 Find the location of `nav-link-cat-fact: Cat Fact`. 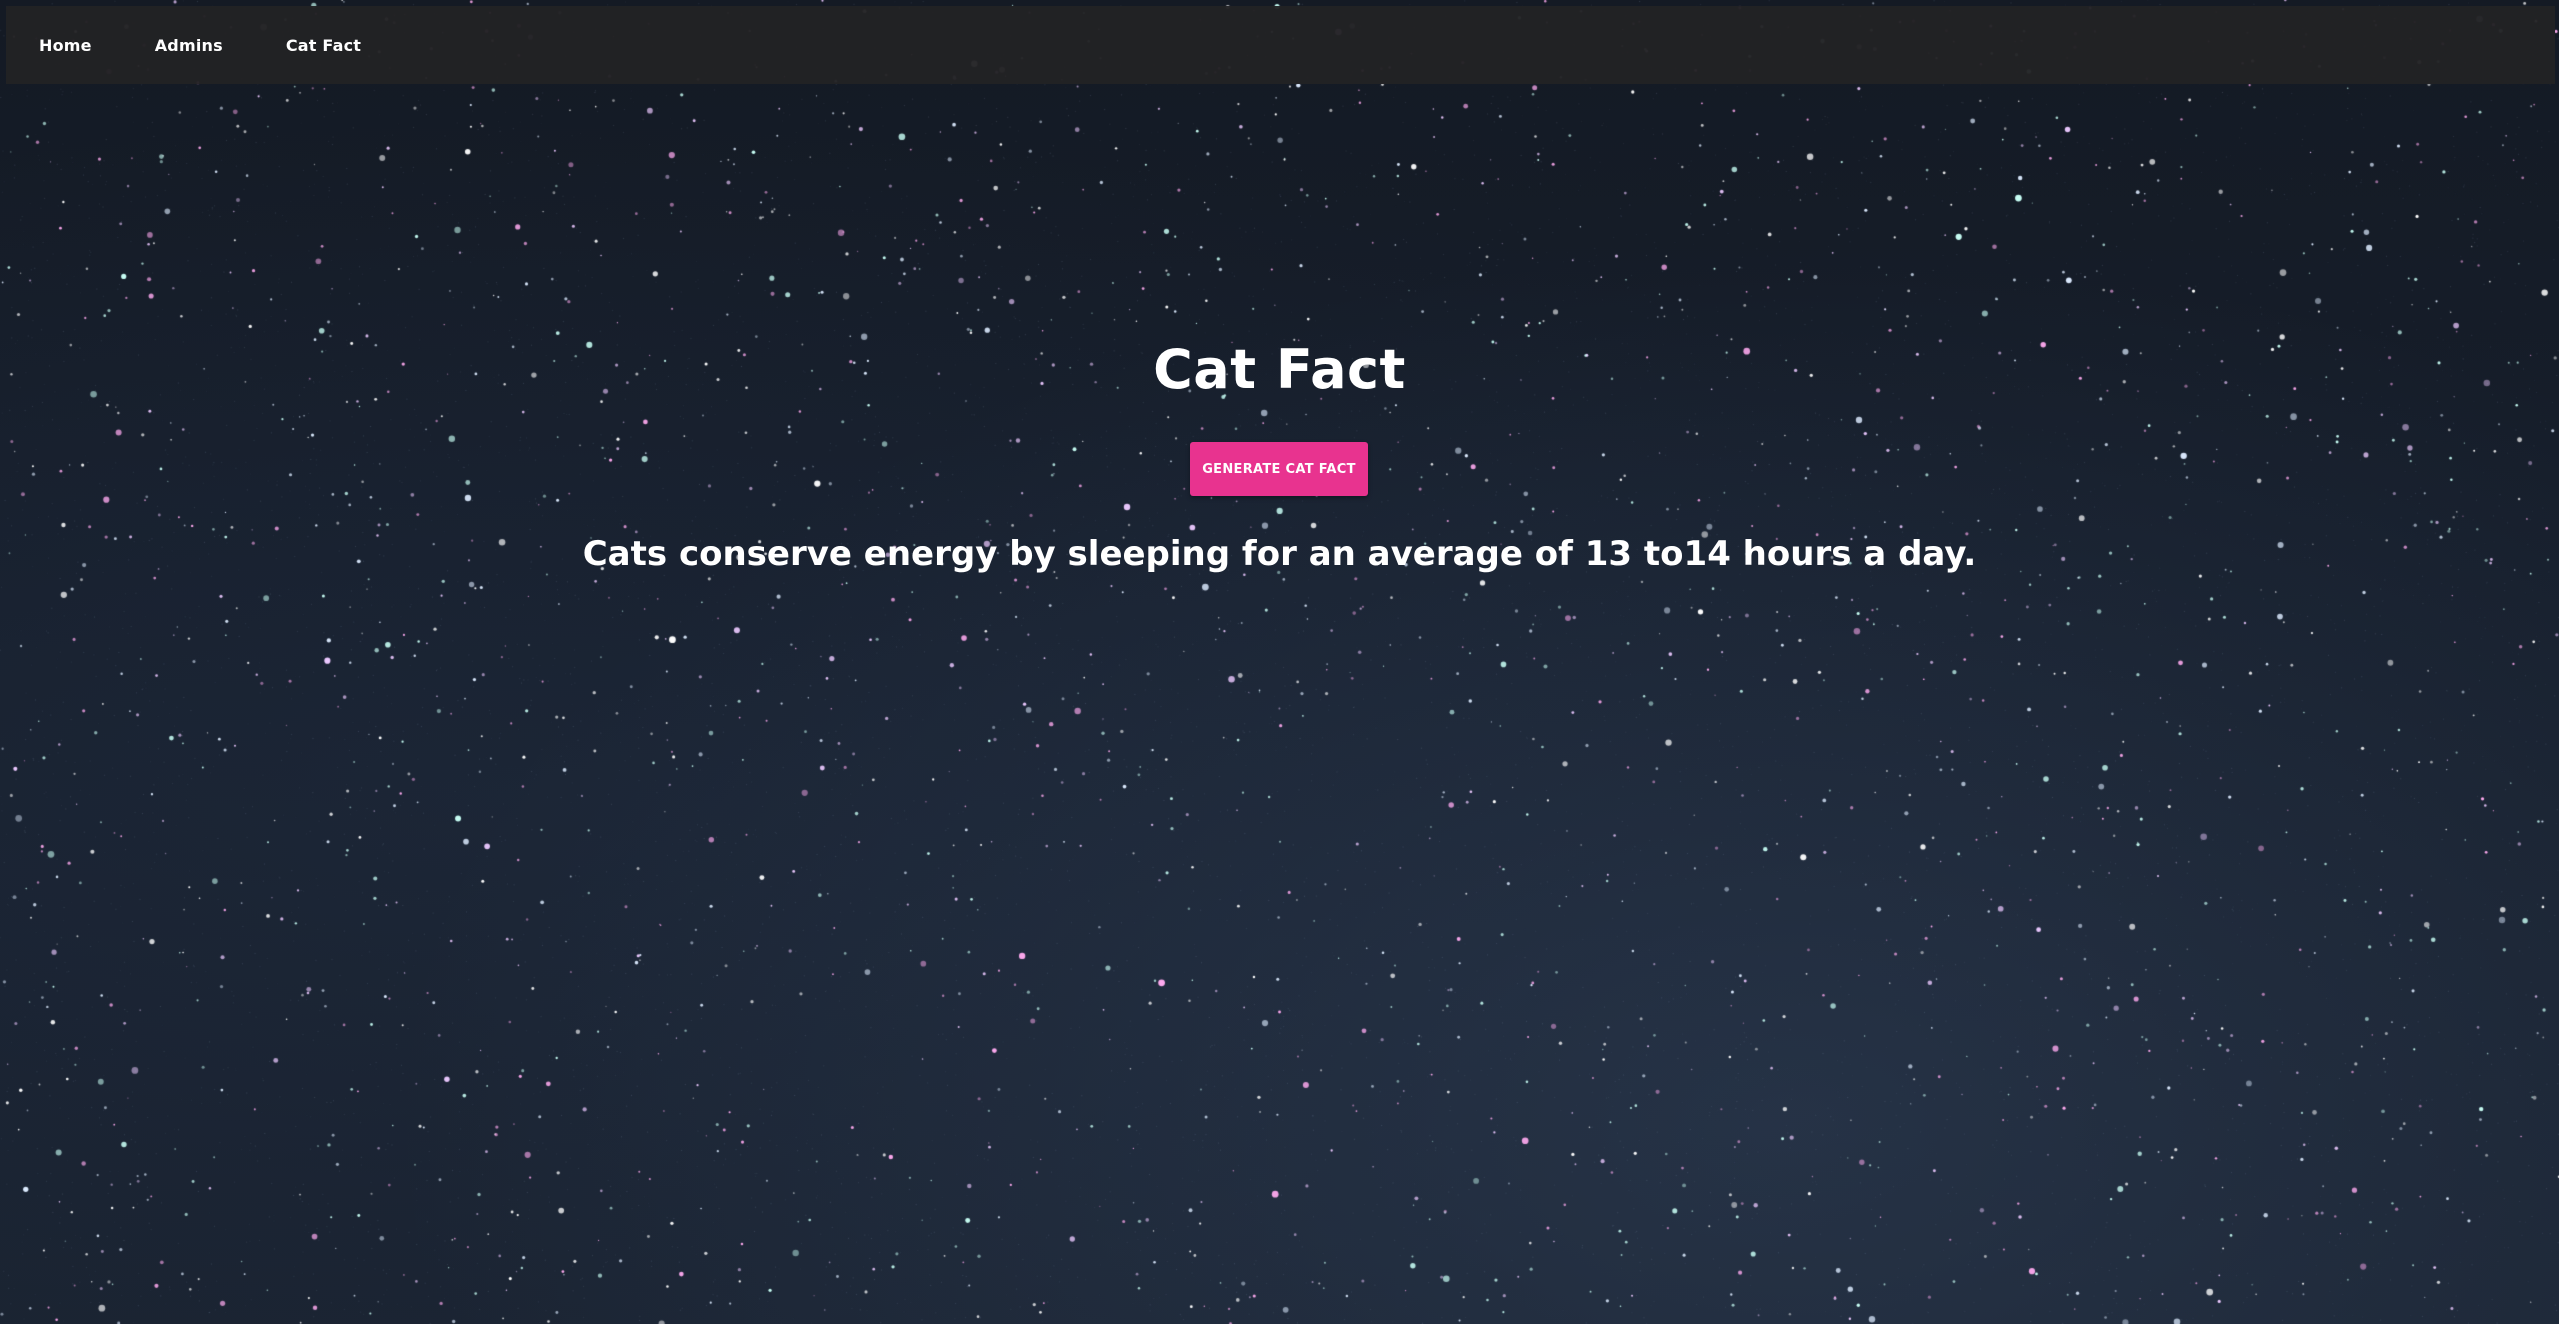

nav-link-cat-fact: Cat Fact is located at coordinates (323, 45).